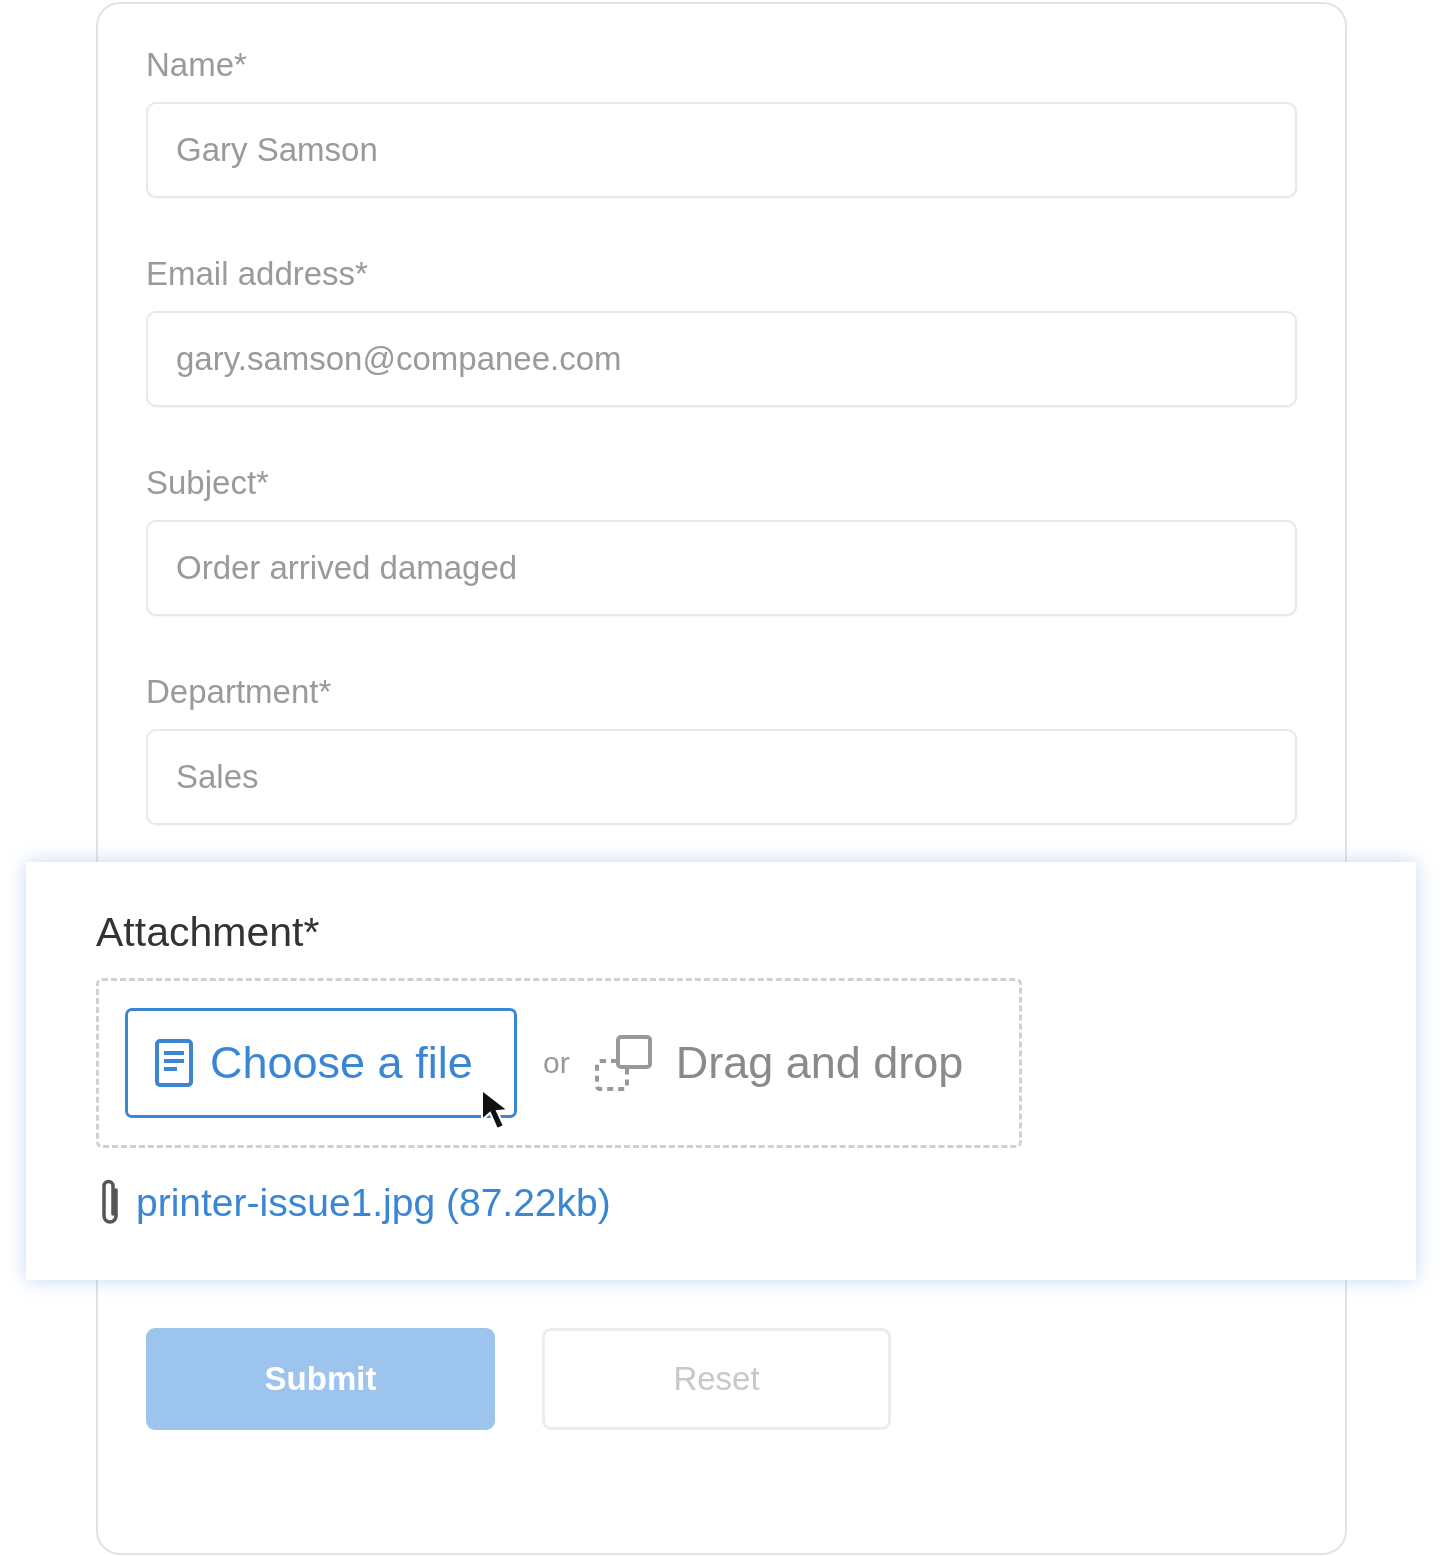  What do you see at coordinates (239, 692) in the screenshot?
I see `field-label: Department*` at bounding box center [239, 692].